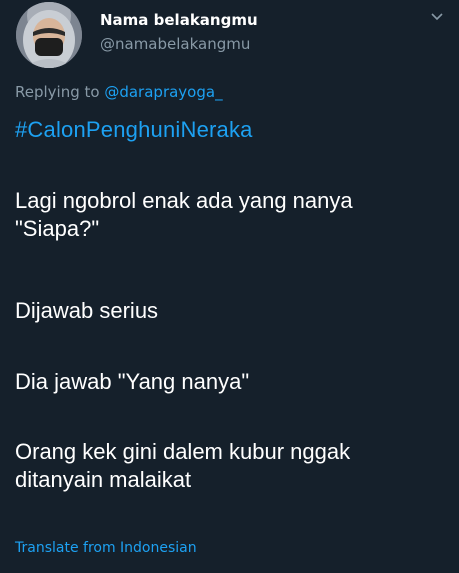 The height and width of the screenshot is (573, 459). Describe the element at coordinates (60, 92) in the screenshot. I see `replying-to-label: Replying to` at that location.